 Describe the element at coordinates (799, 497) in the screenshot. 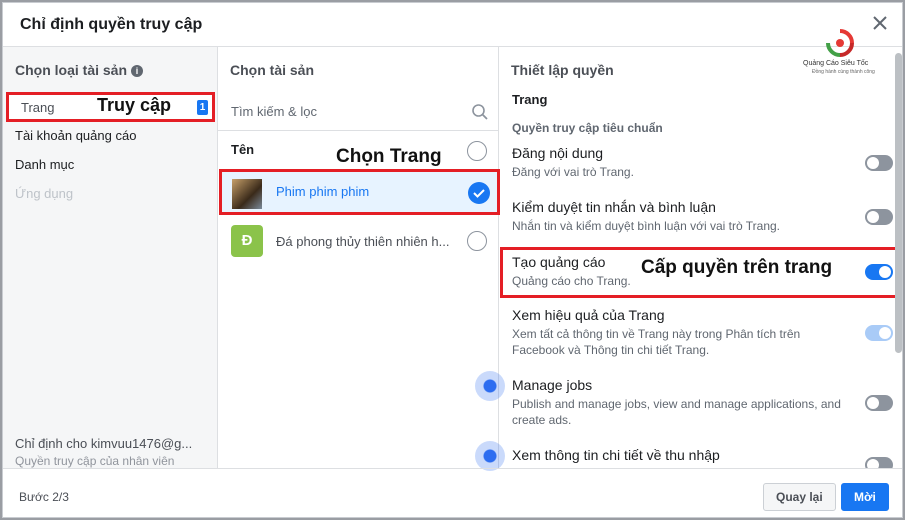

I see `back-button: Quay lại` at that location.